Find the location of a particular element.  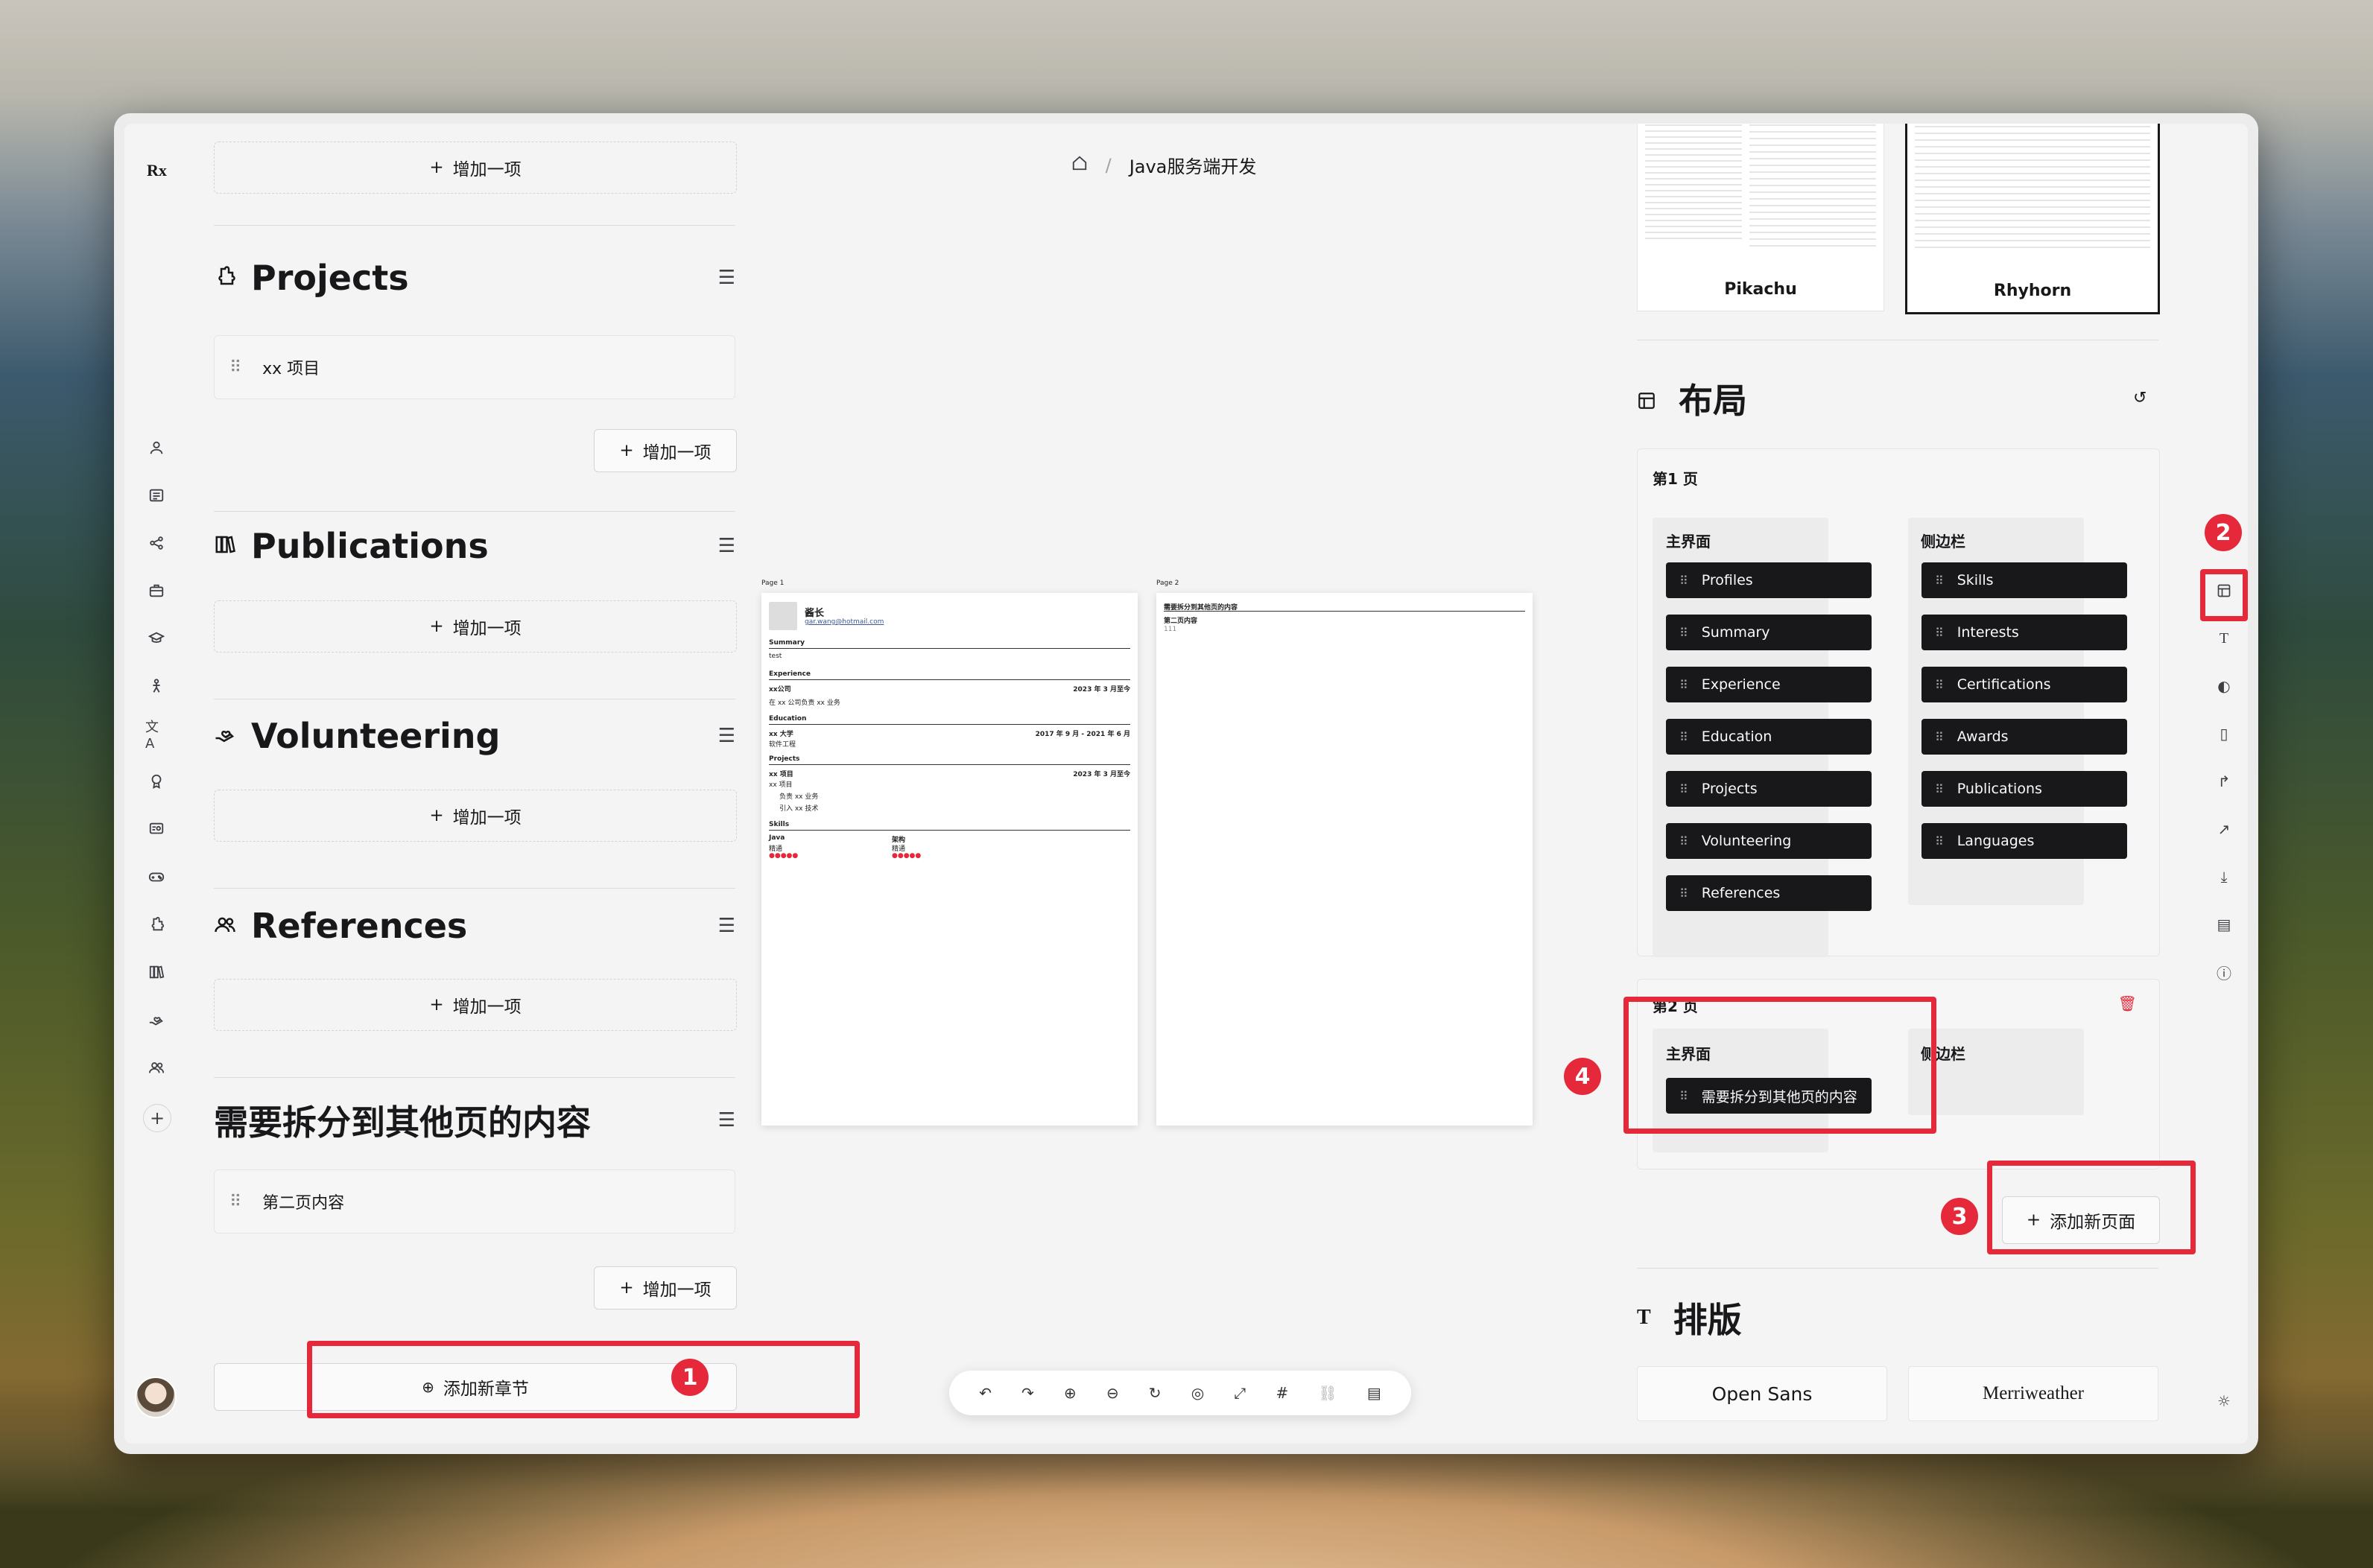

translate-icon: 文A is located at coordinates (156, 736).